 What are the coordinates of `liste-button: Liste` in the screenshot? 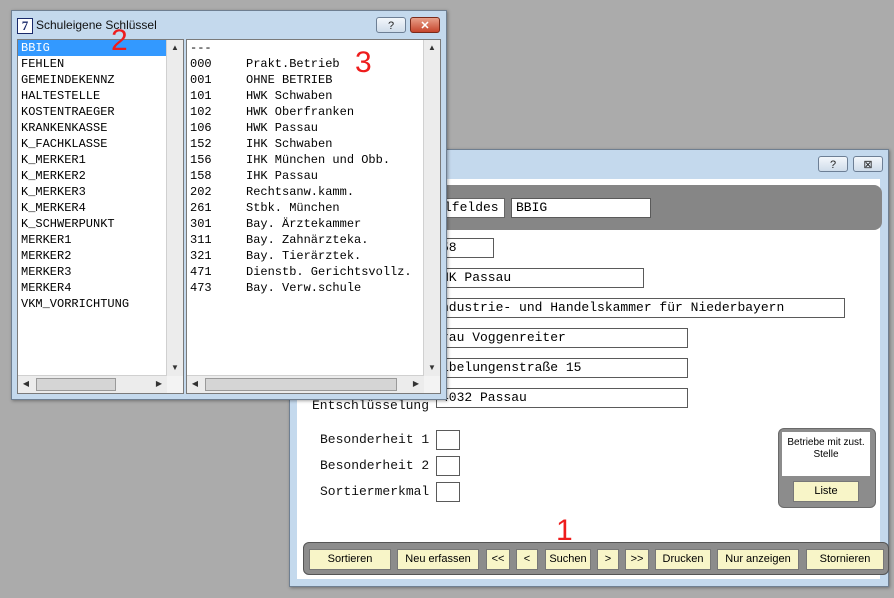 It's located at (826, 491).